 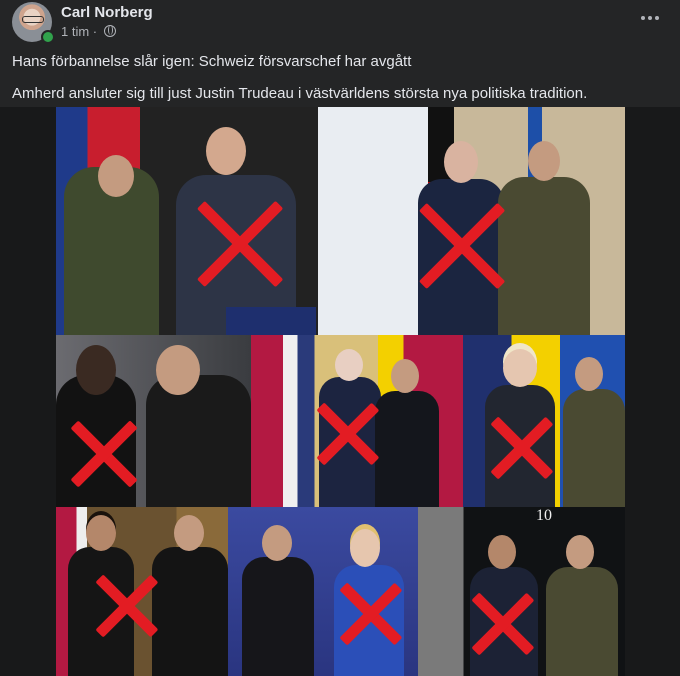 I want to click on photo-biden, so click(x=357, y=421).